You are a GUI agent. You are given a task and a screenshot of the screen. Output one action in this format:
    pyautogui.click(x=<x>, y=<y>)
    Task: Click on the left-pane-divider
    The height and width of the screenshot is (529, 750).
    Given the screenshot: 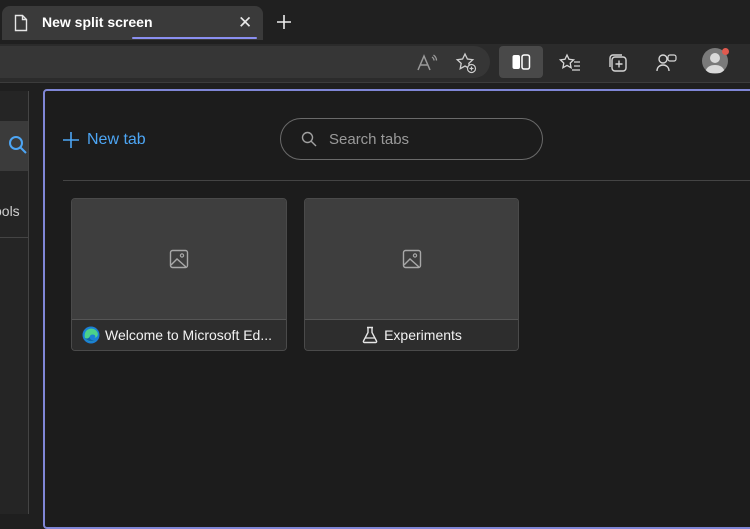 What is the action you would take?
    pyautogui.click(x=14, y=237)
    